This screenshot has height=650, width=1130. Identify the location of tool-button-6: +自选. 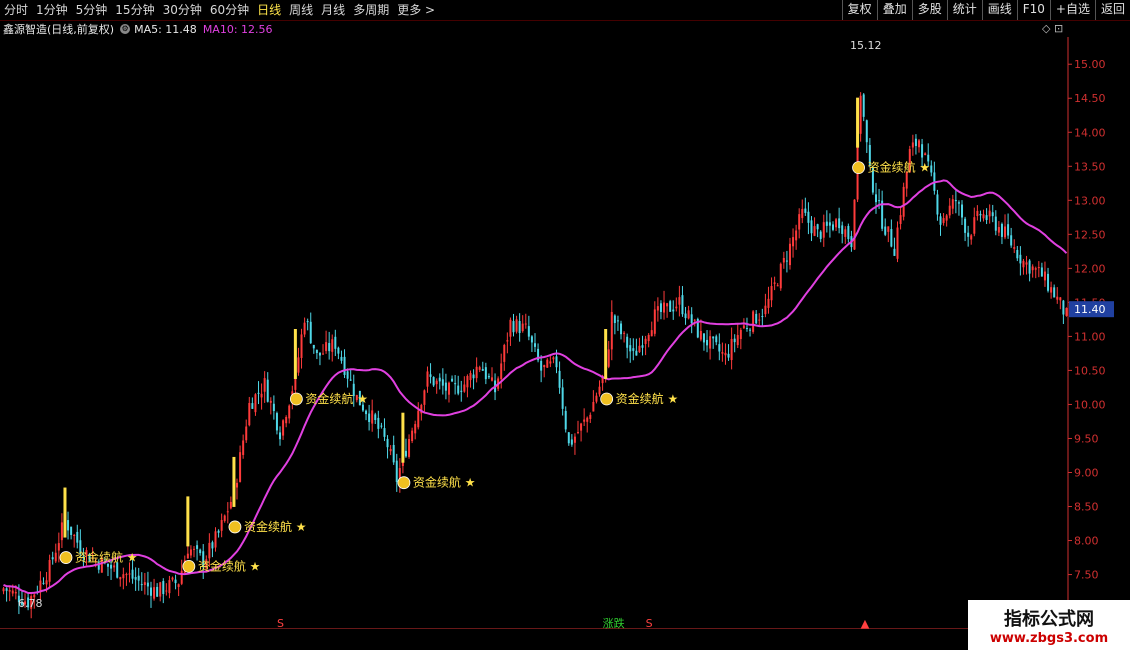
(1072, 10).